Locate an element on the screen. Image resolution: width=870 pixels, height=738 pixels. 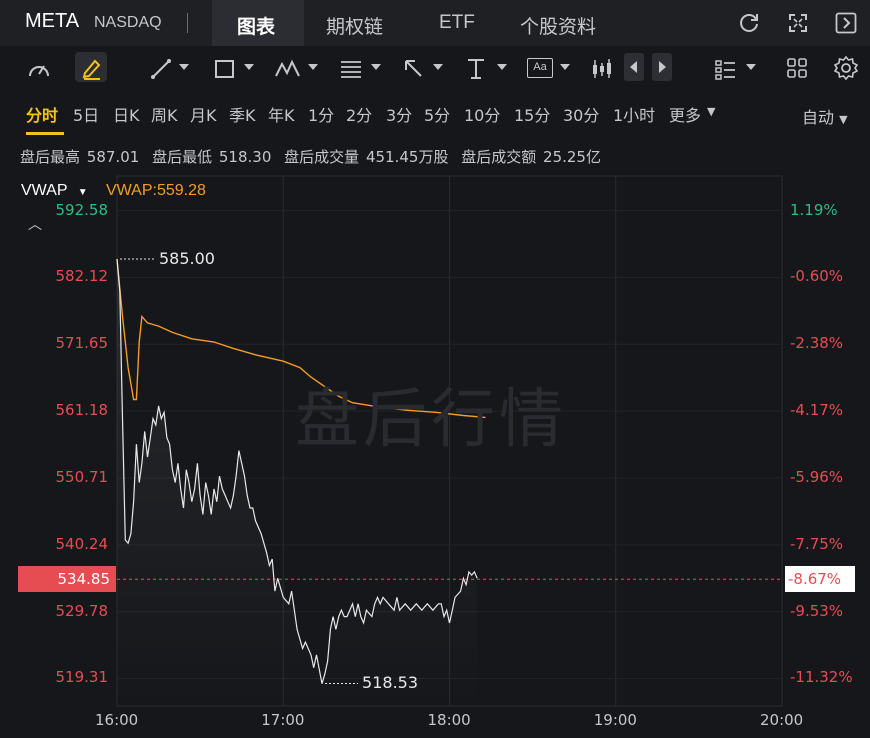
next-button is located at coordinates (662, 67).